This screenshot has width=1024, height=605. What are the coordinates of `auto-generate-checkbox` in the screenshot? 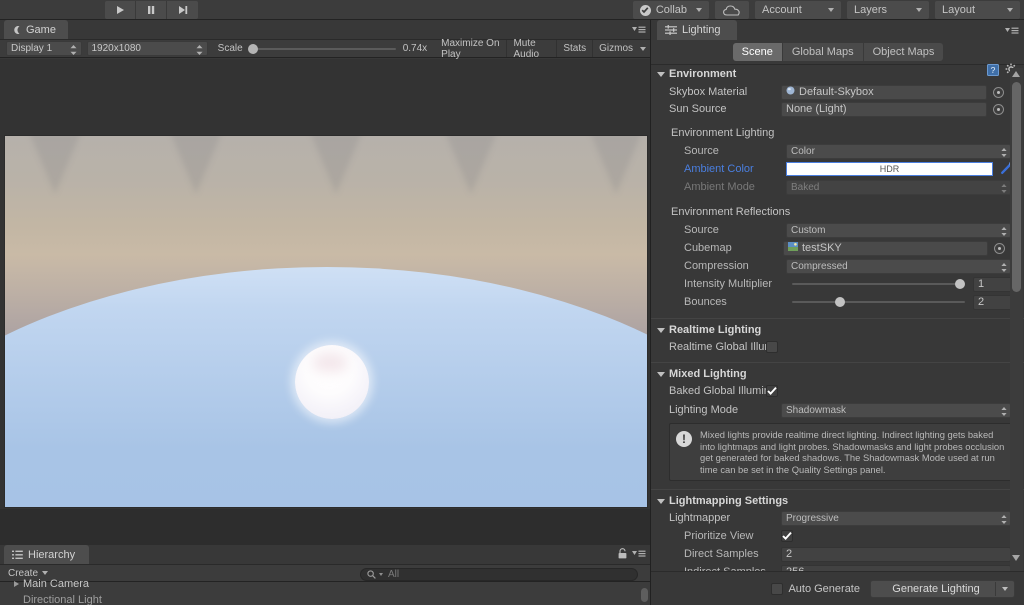 It's located at (777, 588).